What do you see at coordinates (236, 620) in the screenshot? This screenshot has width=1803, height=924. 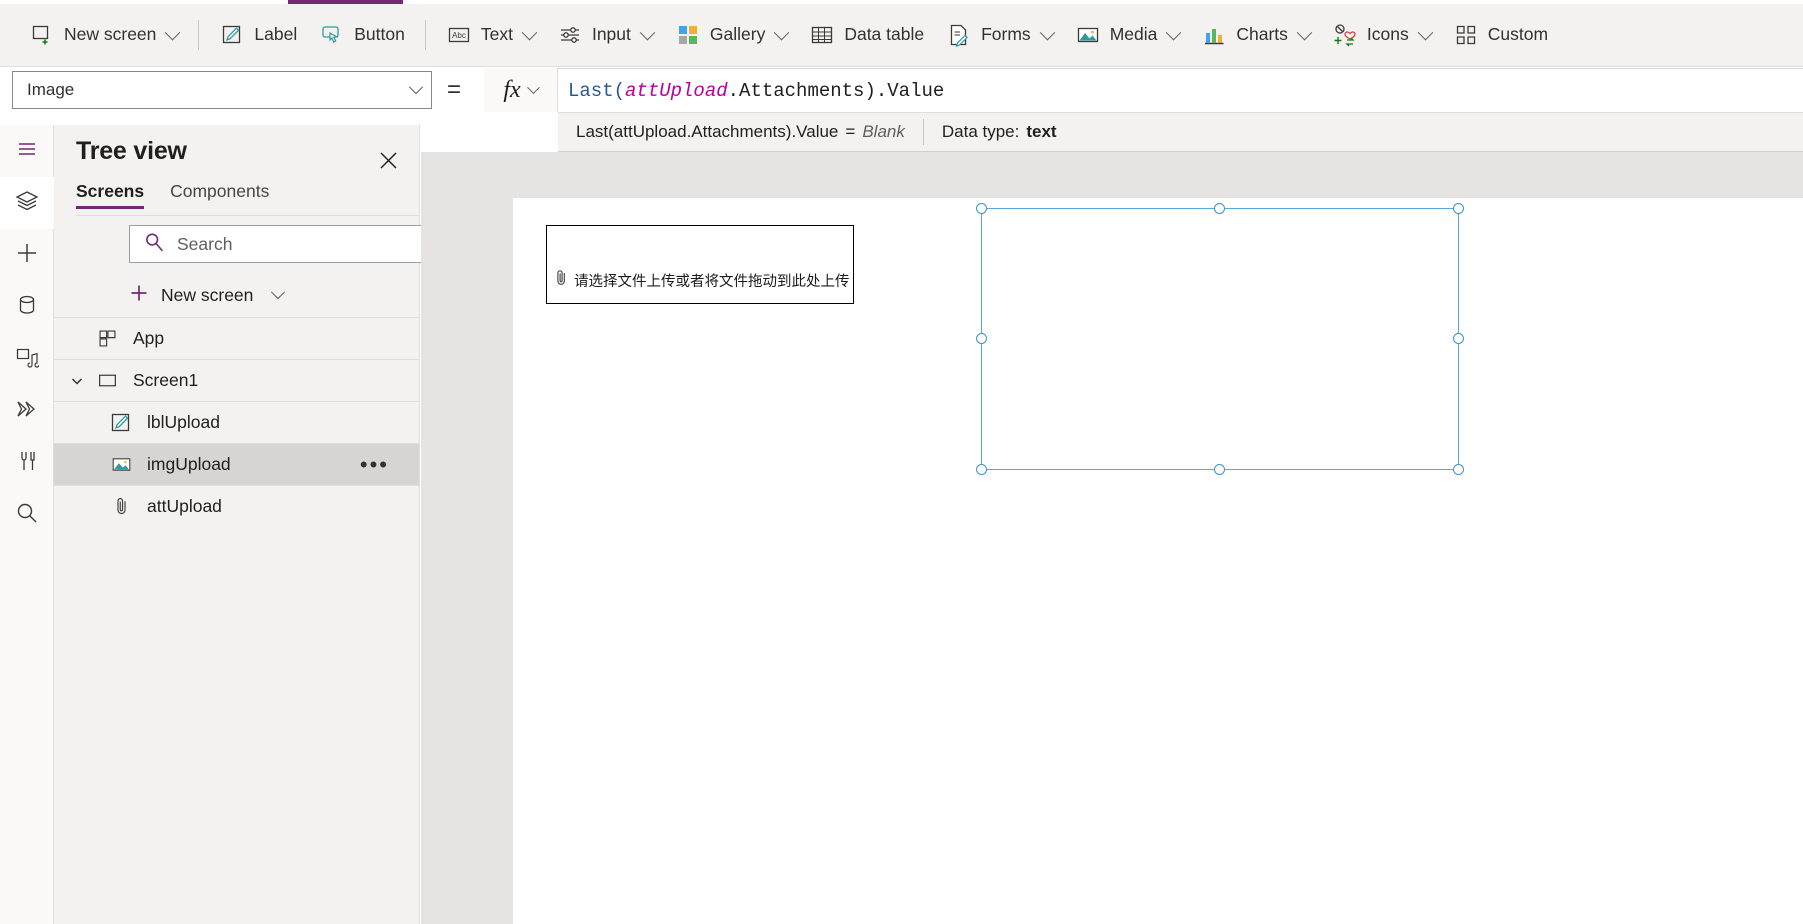 I see `screens-tree-list: App Screen1 lblUpload imgUpload ••• attUpload` at bounding box center [236, 620].